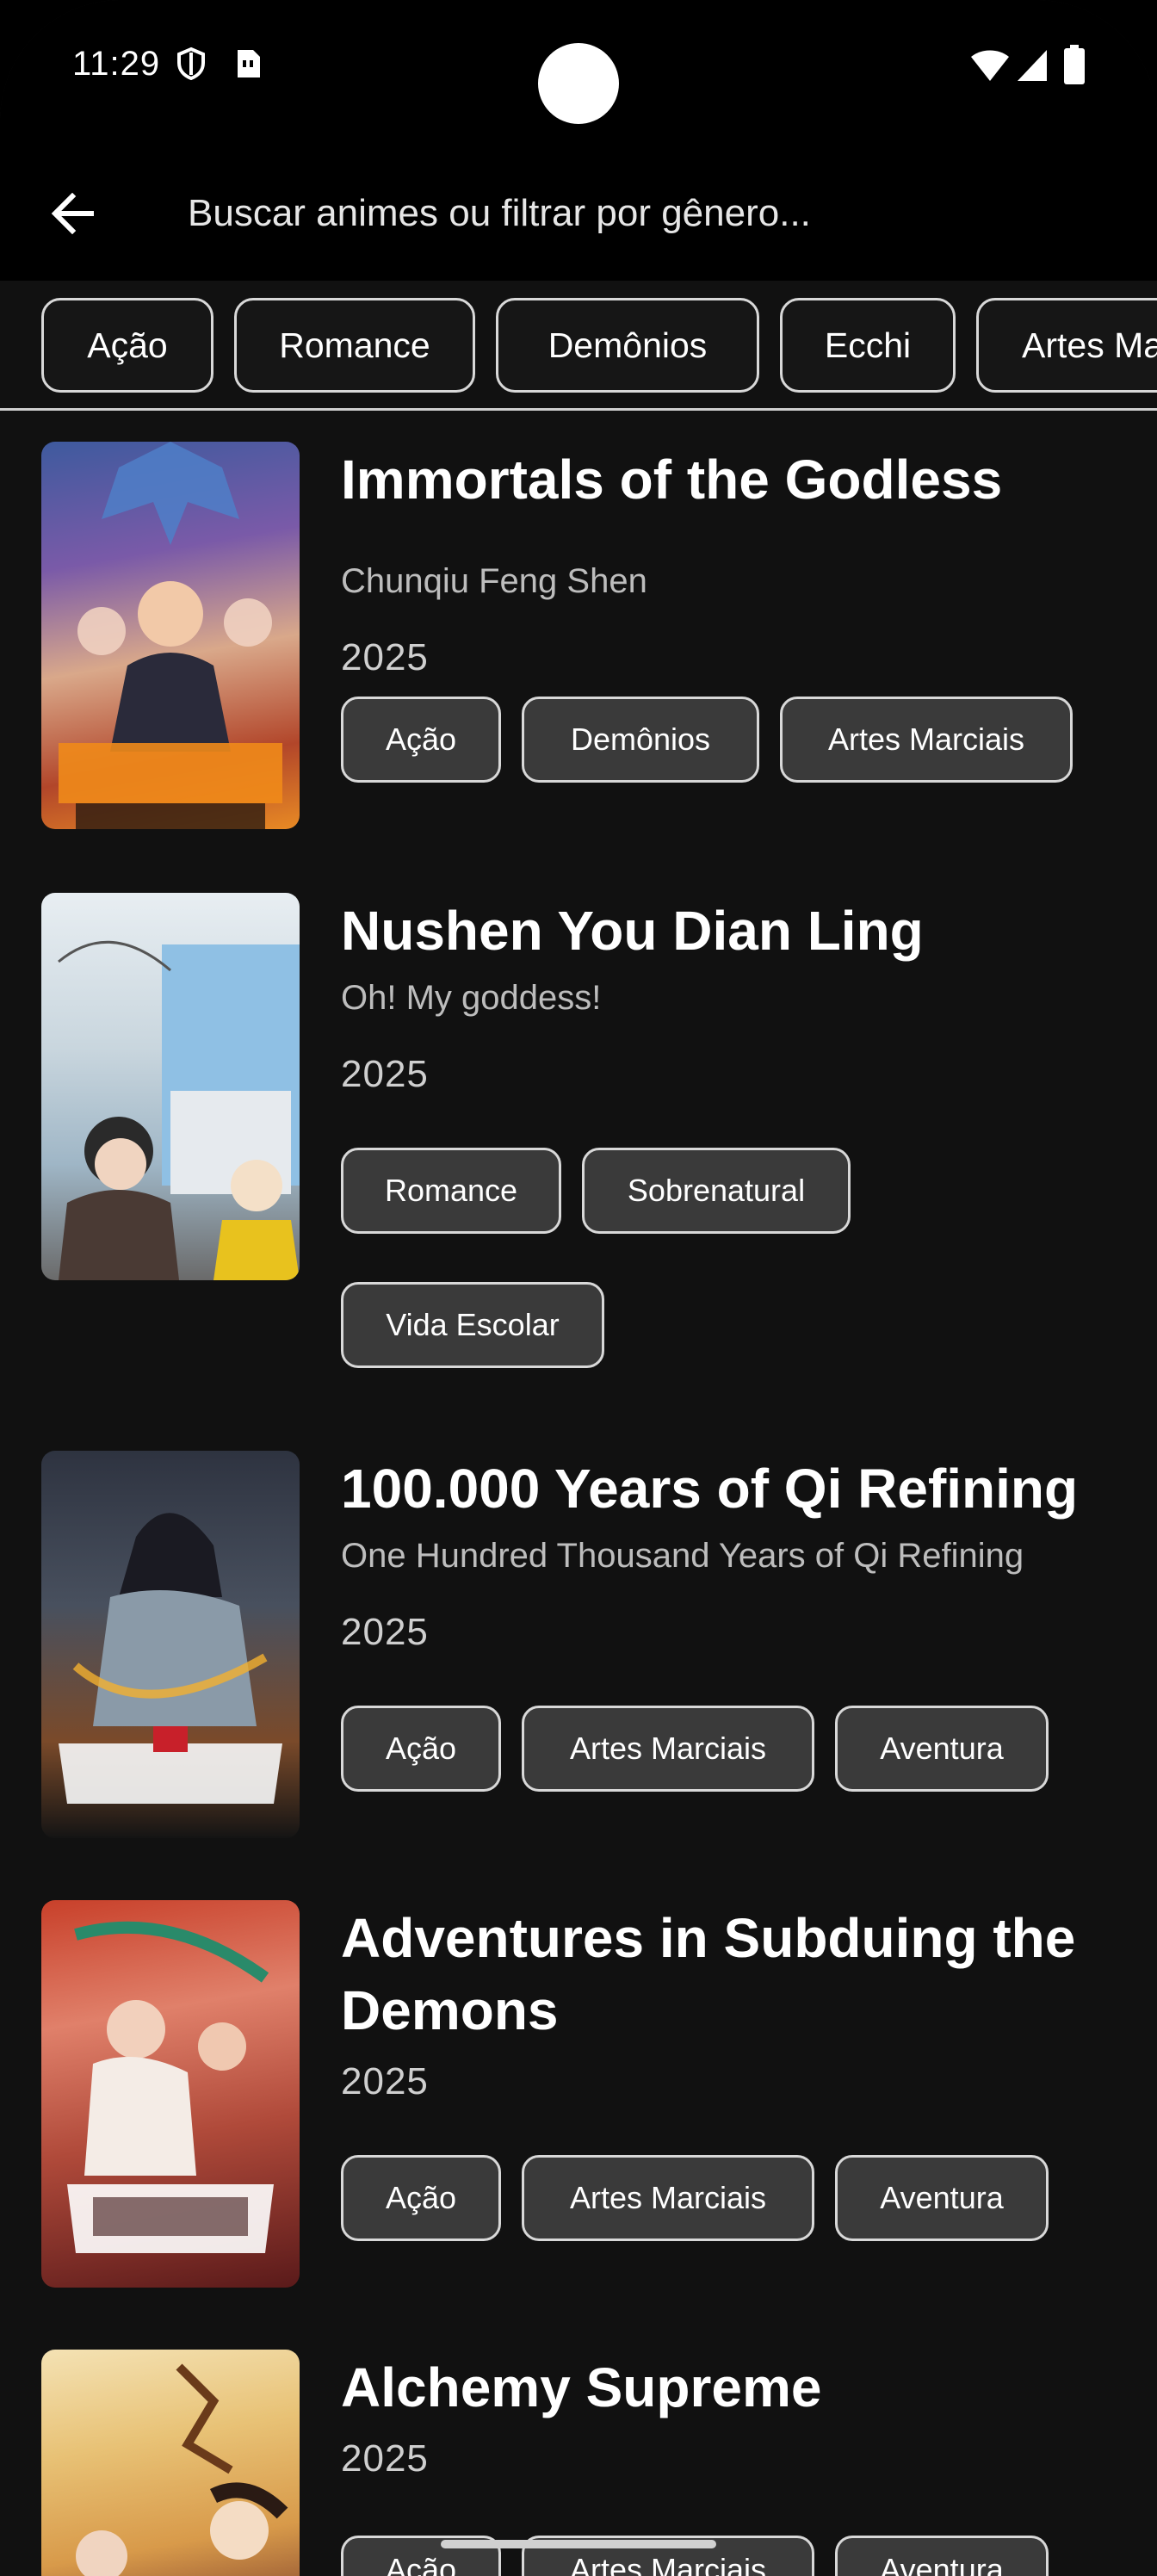  I want to click on sim-card-icon, so click(249, 64).